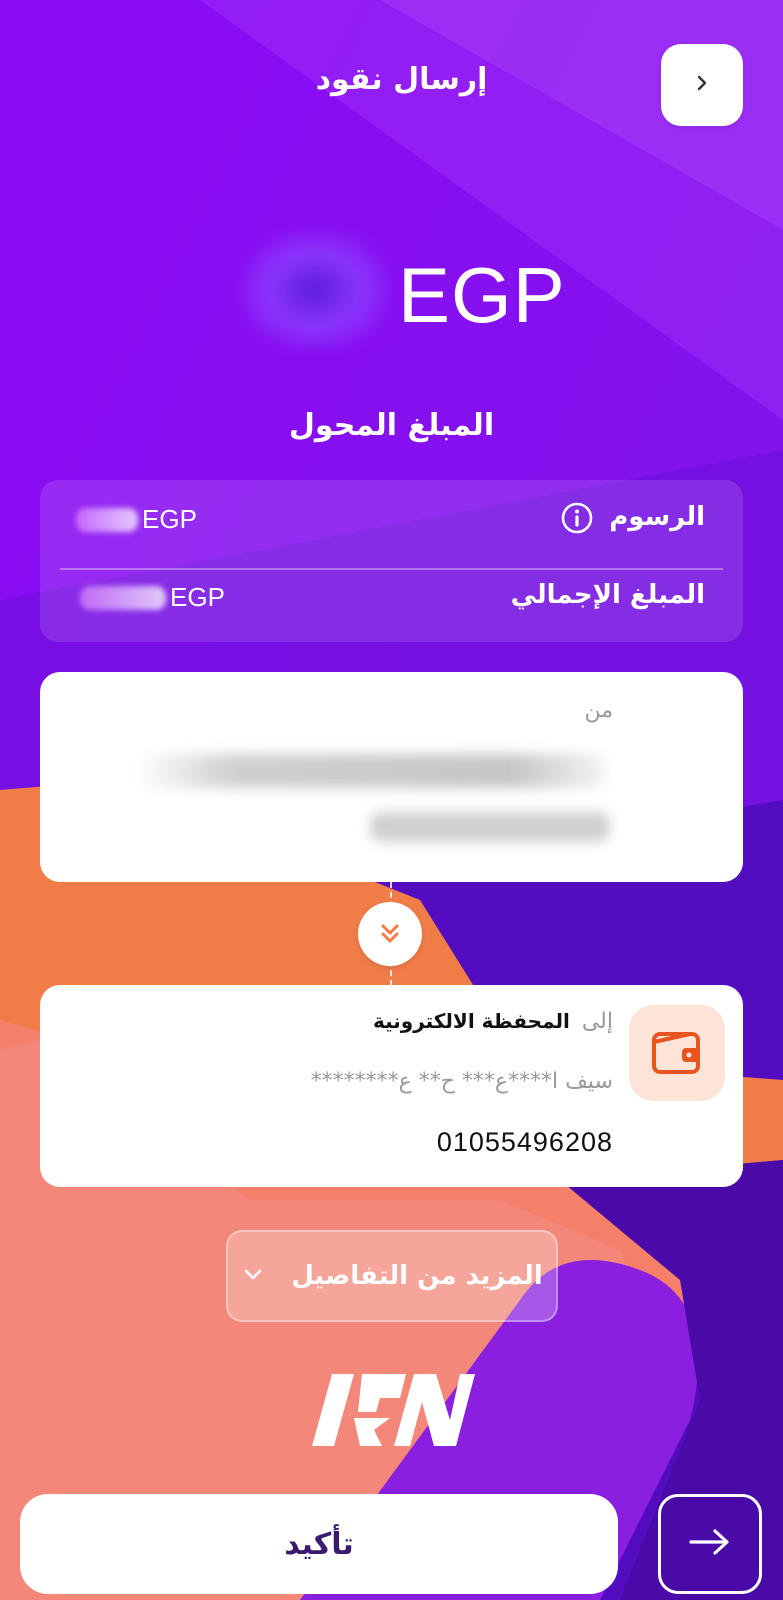 The height and width of the screenshot is (1600, 783). What do you see at coordinates (524, 1142) in the screenshot?
I see `recipient-phone: 01055496208` at bounding box center [524, 1142].